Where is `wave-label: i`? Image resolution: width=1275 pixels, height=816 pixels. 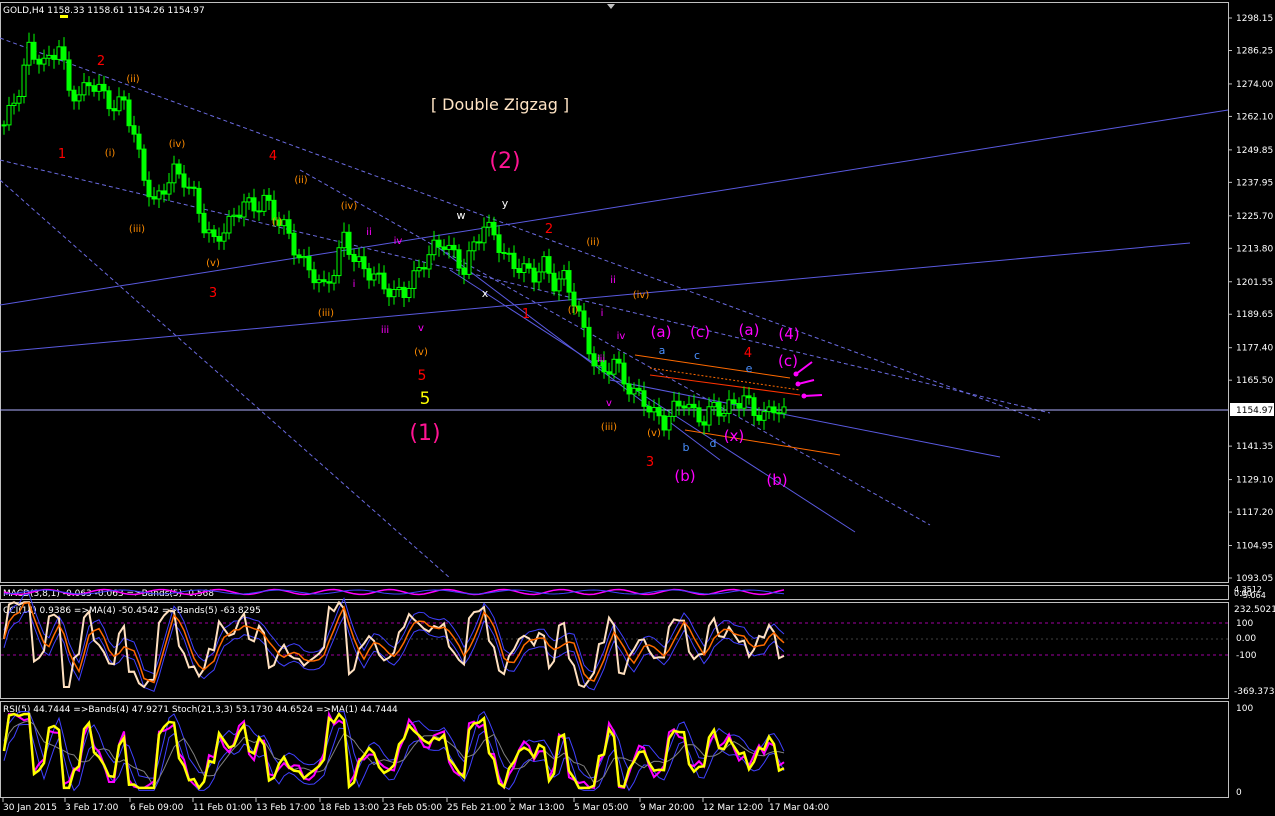 wave-label: i is located at coordinates (602, 313).